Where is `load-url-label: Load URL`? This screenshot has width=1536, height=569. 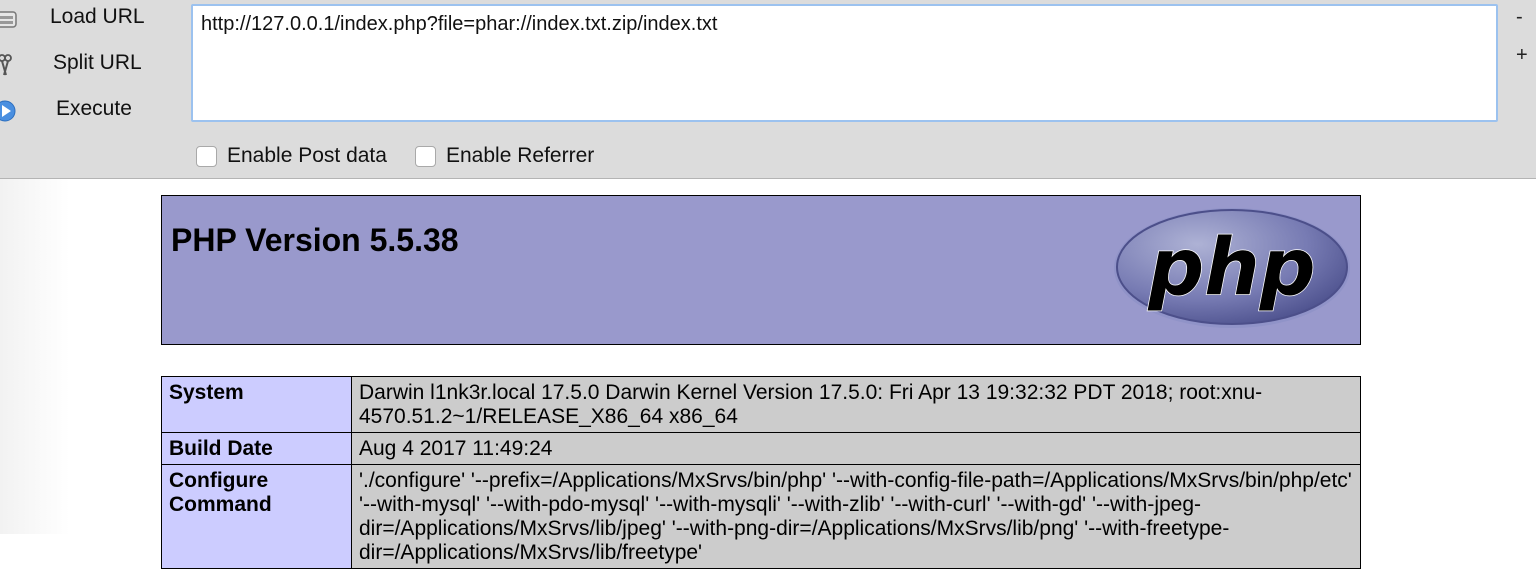 load-url-label: Load URL is located at coordinates (97, 16).